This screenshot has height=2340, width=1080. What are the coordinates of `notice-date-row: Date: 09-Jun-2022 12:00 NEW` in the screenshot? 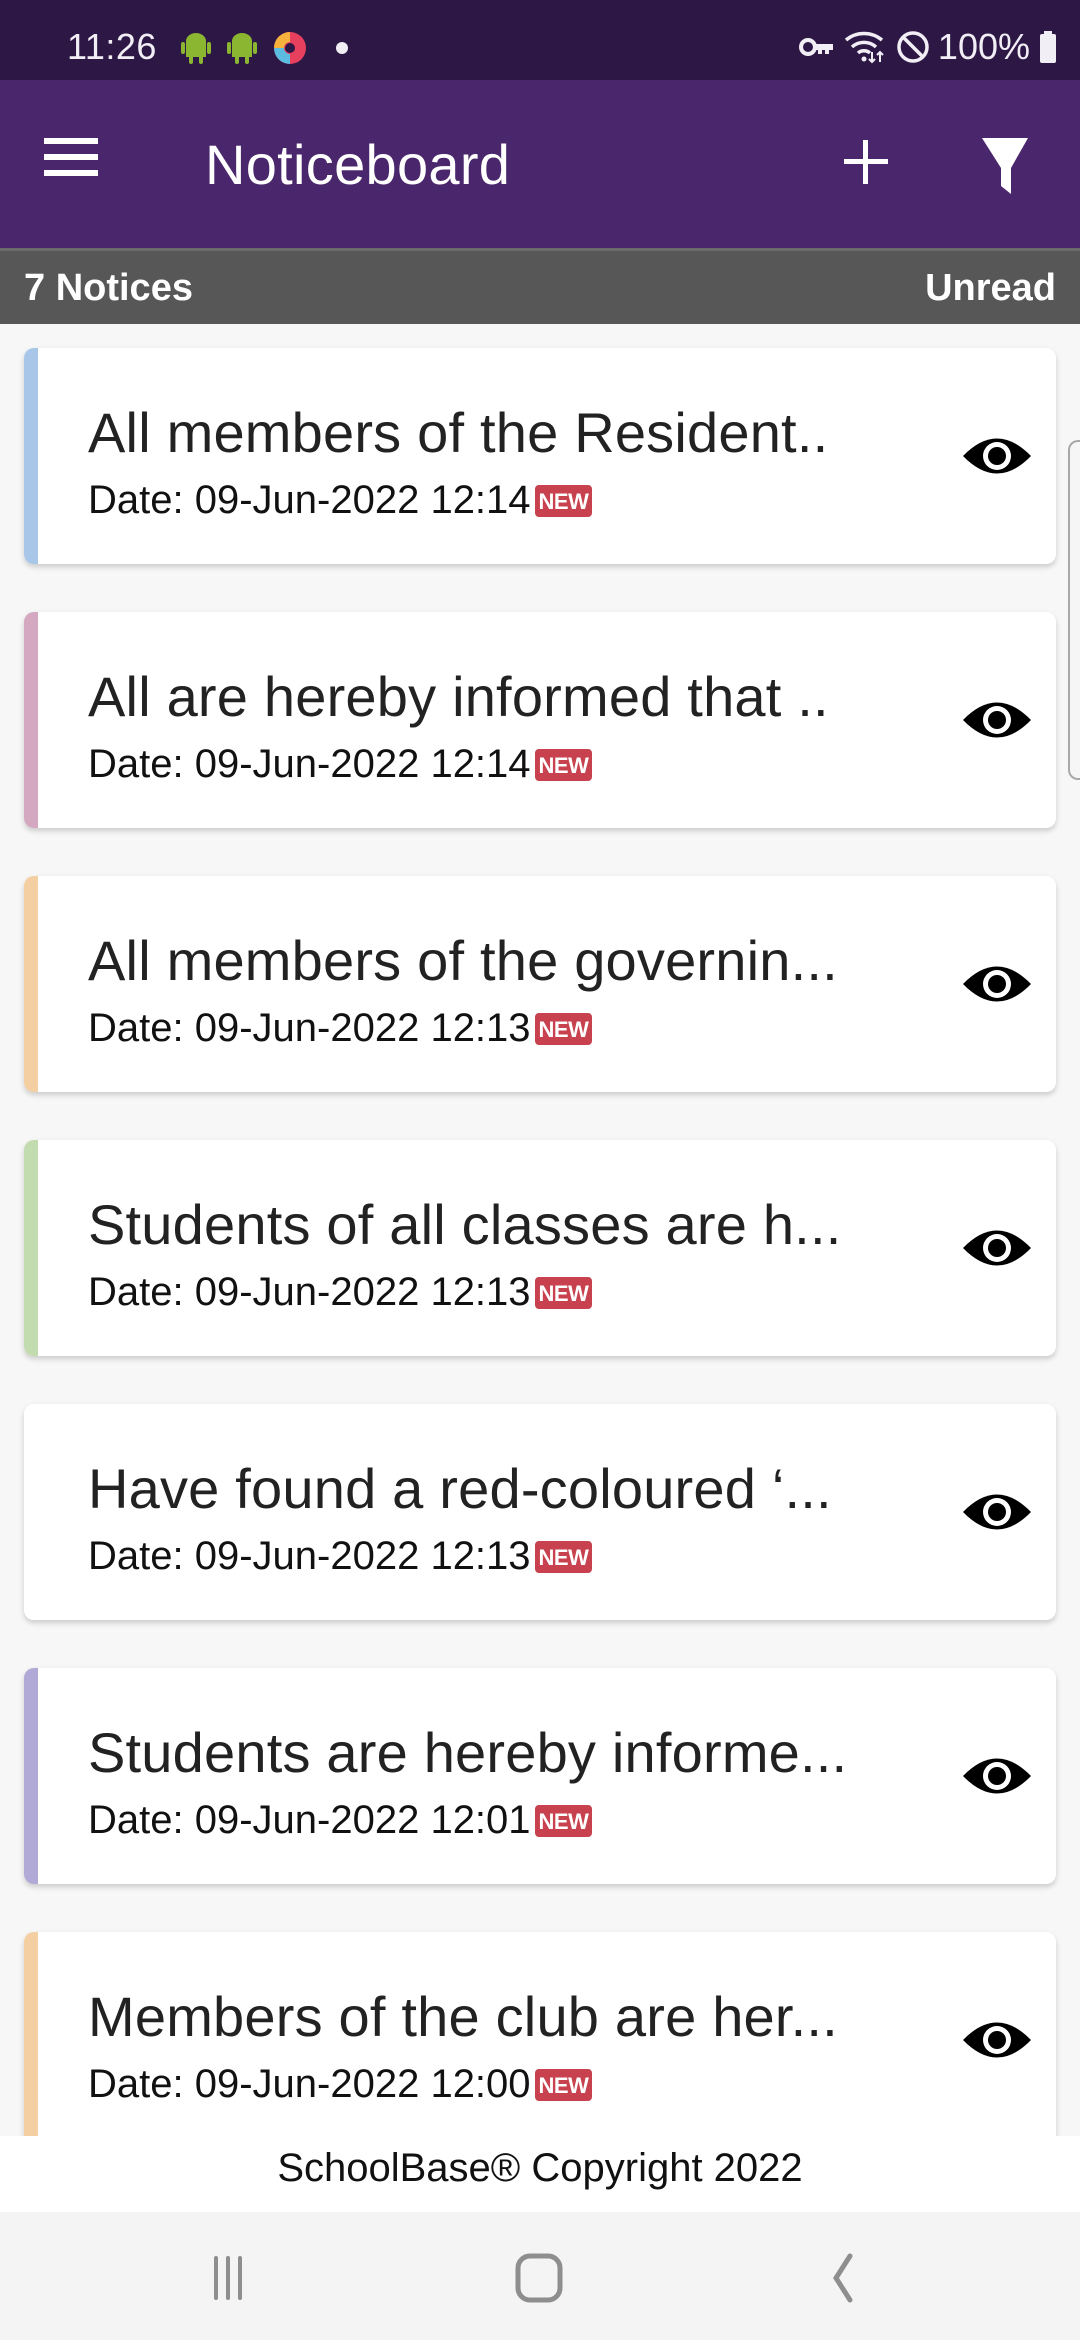 It's located at (340, 2084).